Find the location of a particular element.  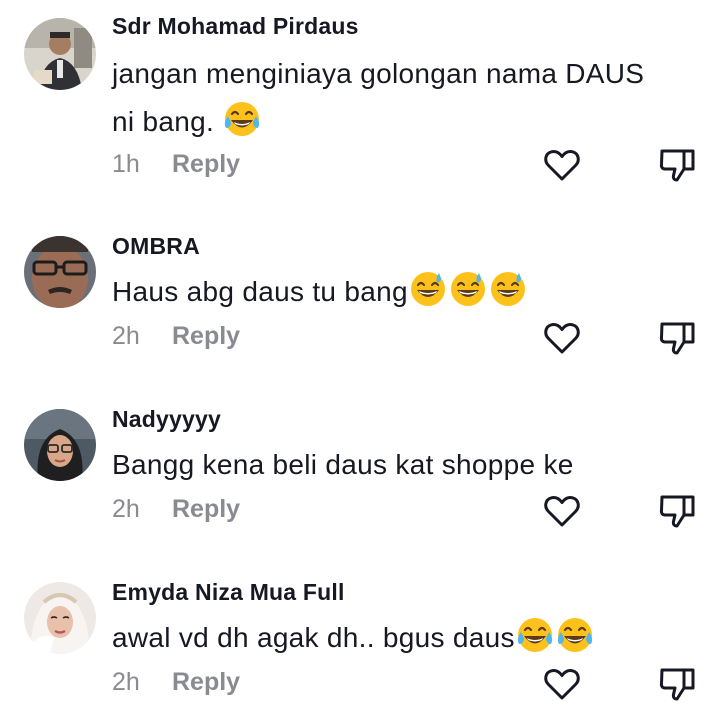

comment-meta: 1h Reply is located at coordinates (176, 164).